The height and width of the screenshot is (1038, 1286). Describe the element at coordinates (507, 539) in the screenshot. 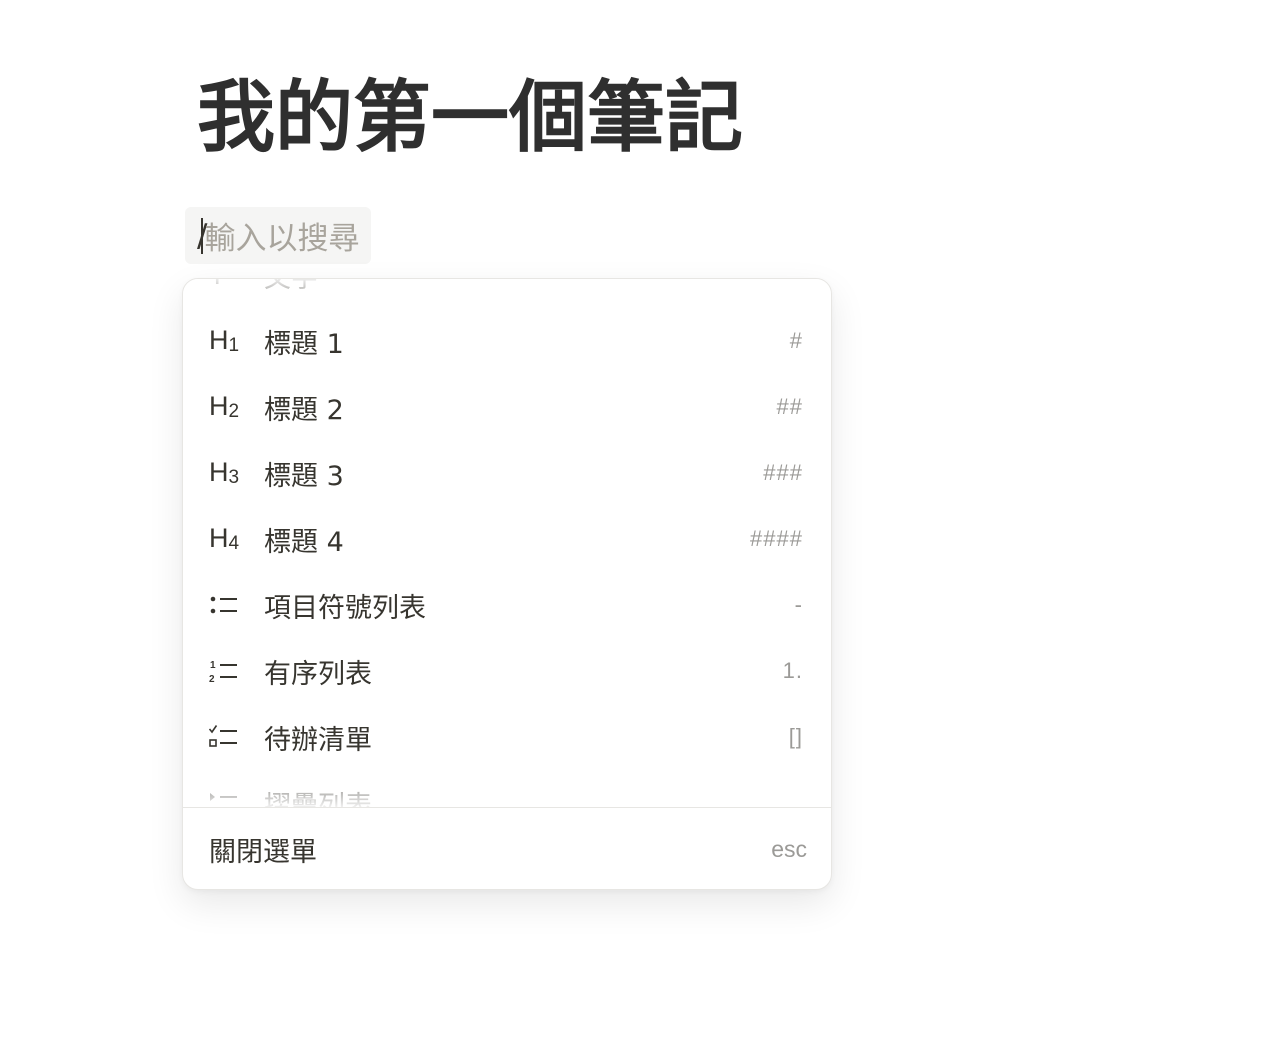

I see `menu-item-heading-4: H4 標題 4 ####` at that location.